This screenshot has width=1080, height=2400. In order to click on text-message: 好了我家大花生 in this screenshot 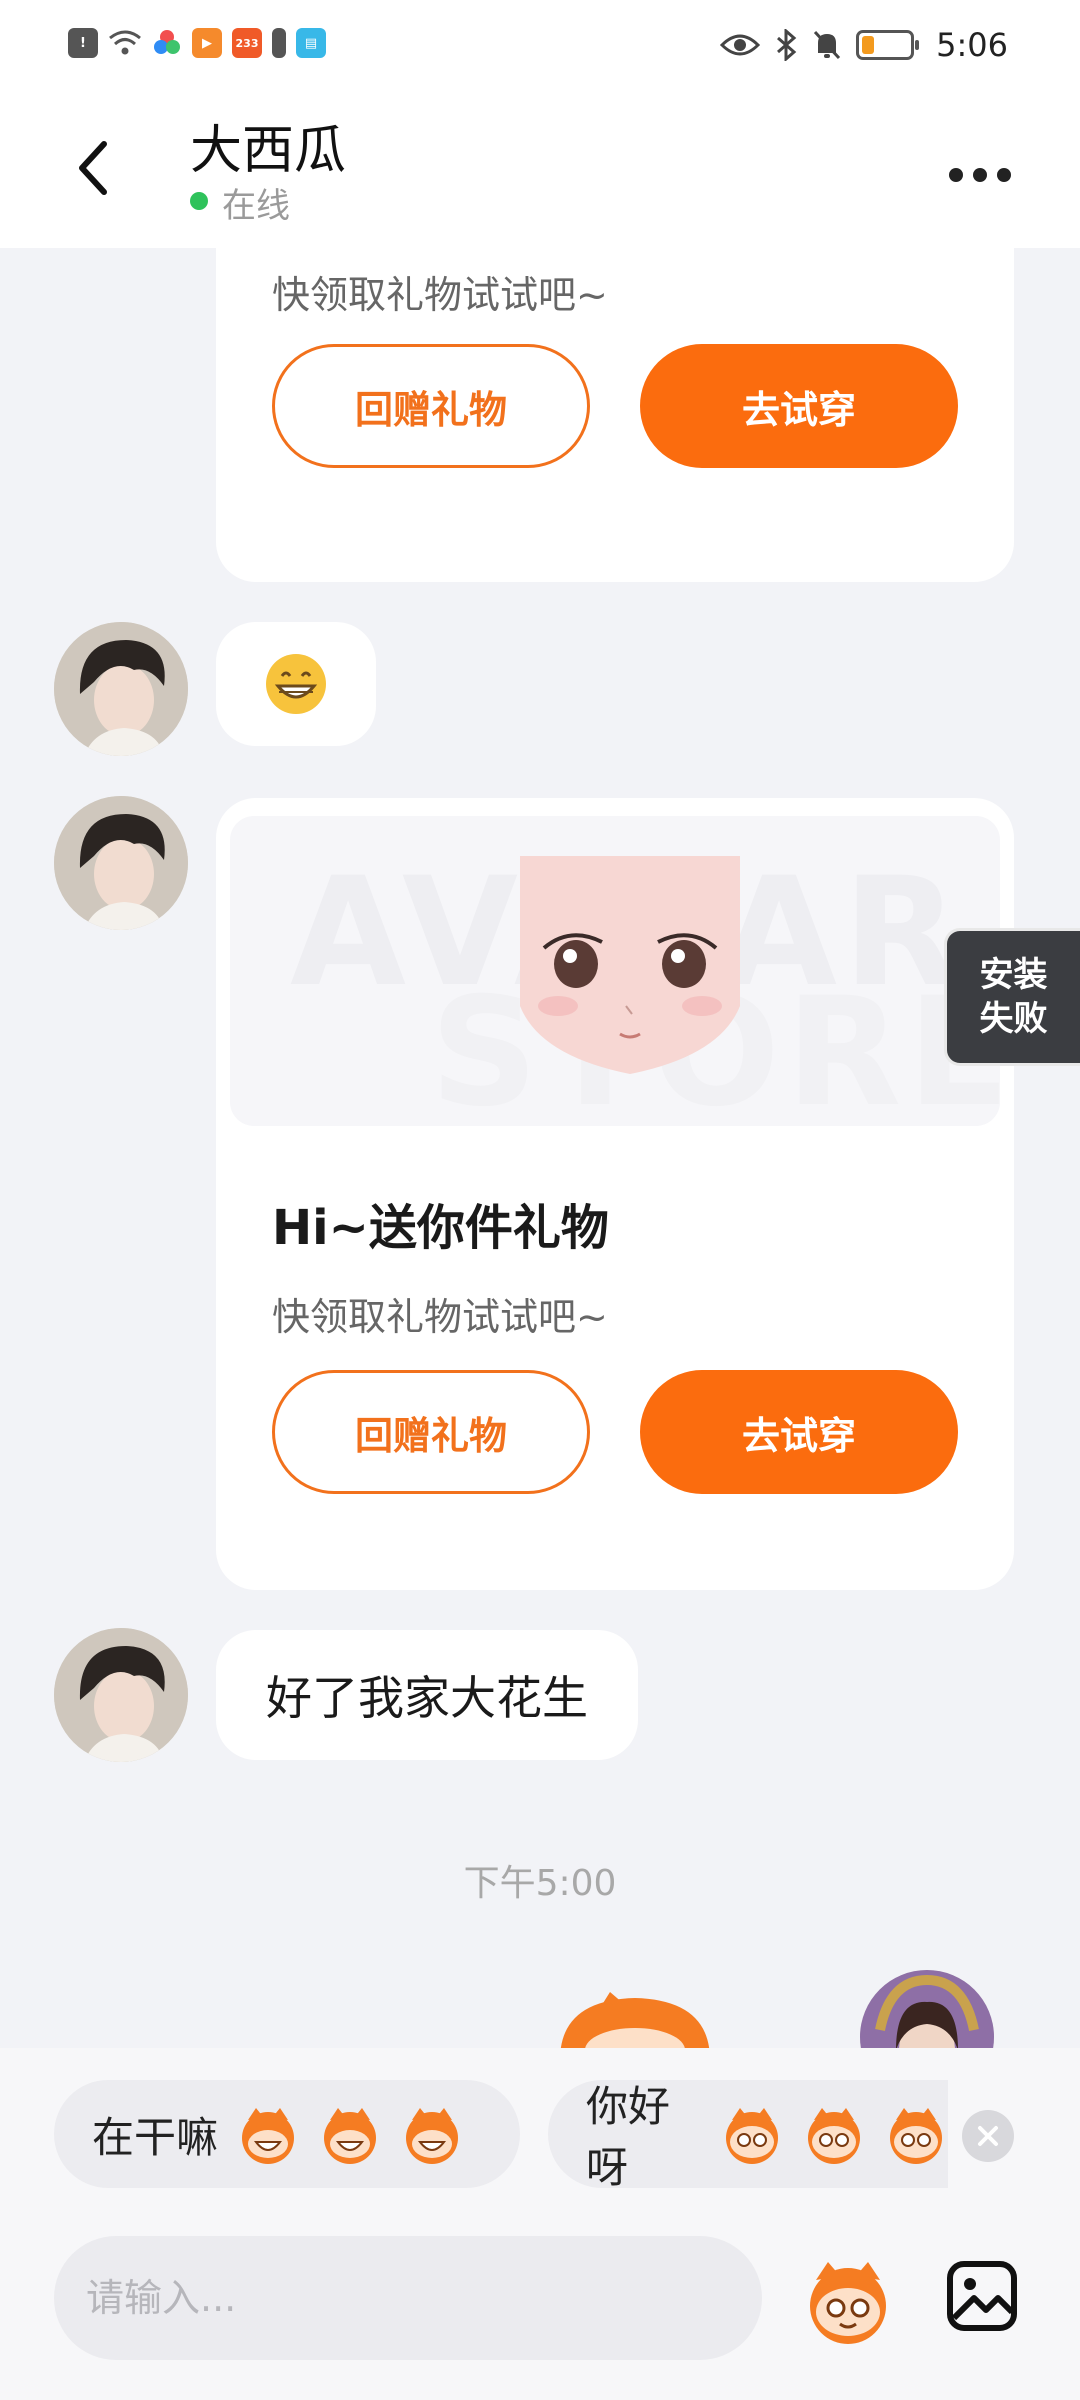, I will do `click(427, 1695)`.